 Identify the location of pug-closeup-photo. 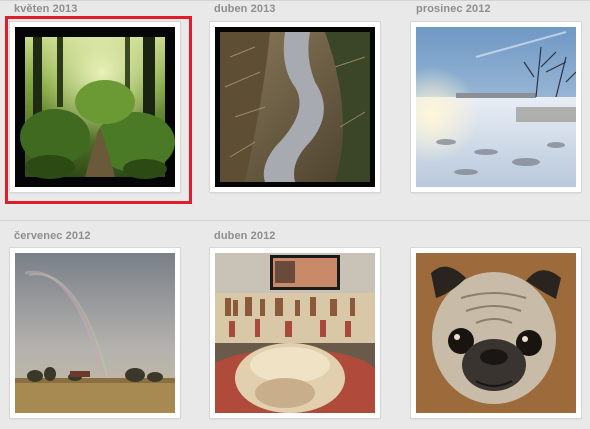
(496, 333).